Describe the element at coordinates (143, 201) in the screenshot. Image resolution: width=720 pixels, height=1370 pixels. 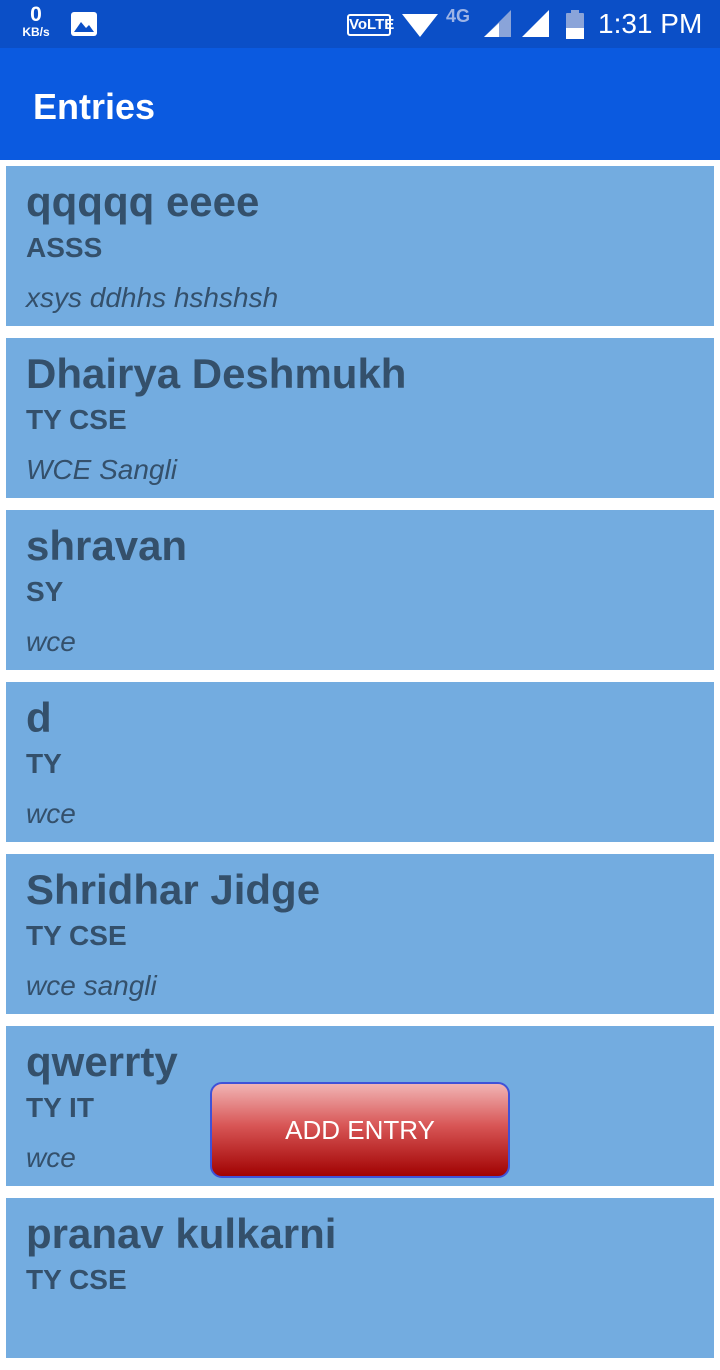
I see `entry-name: qqqqq eeee` at that location.